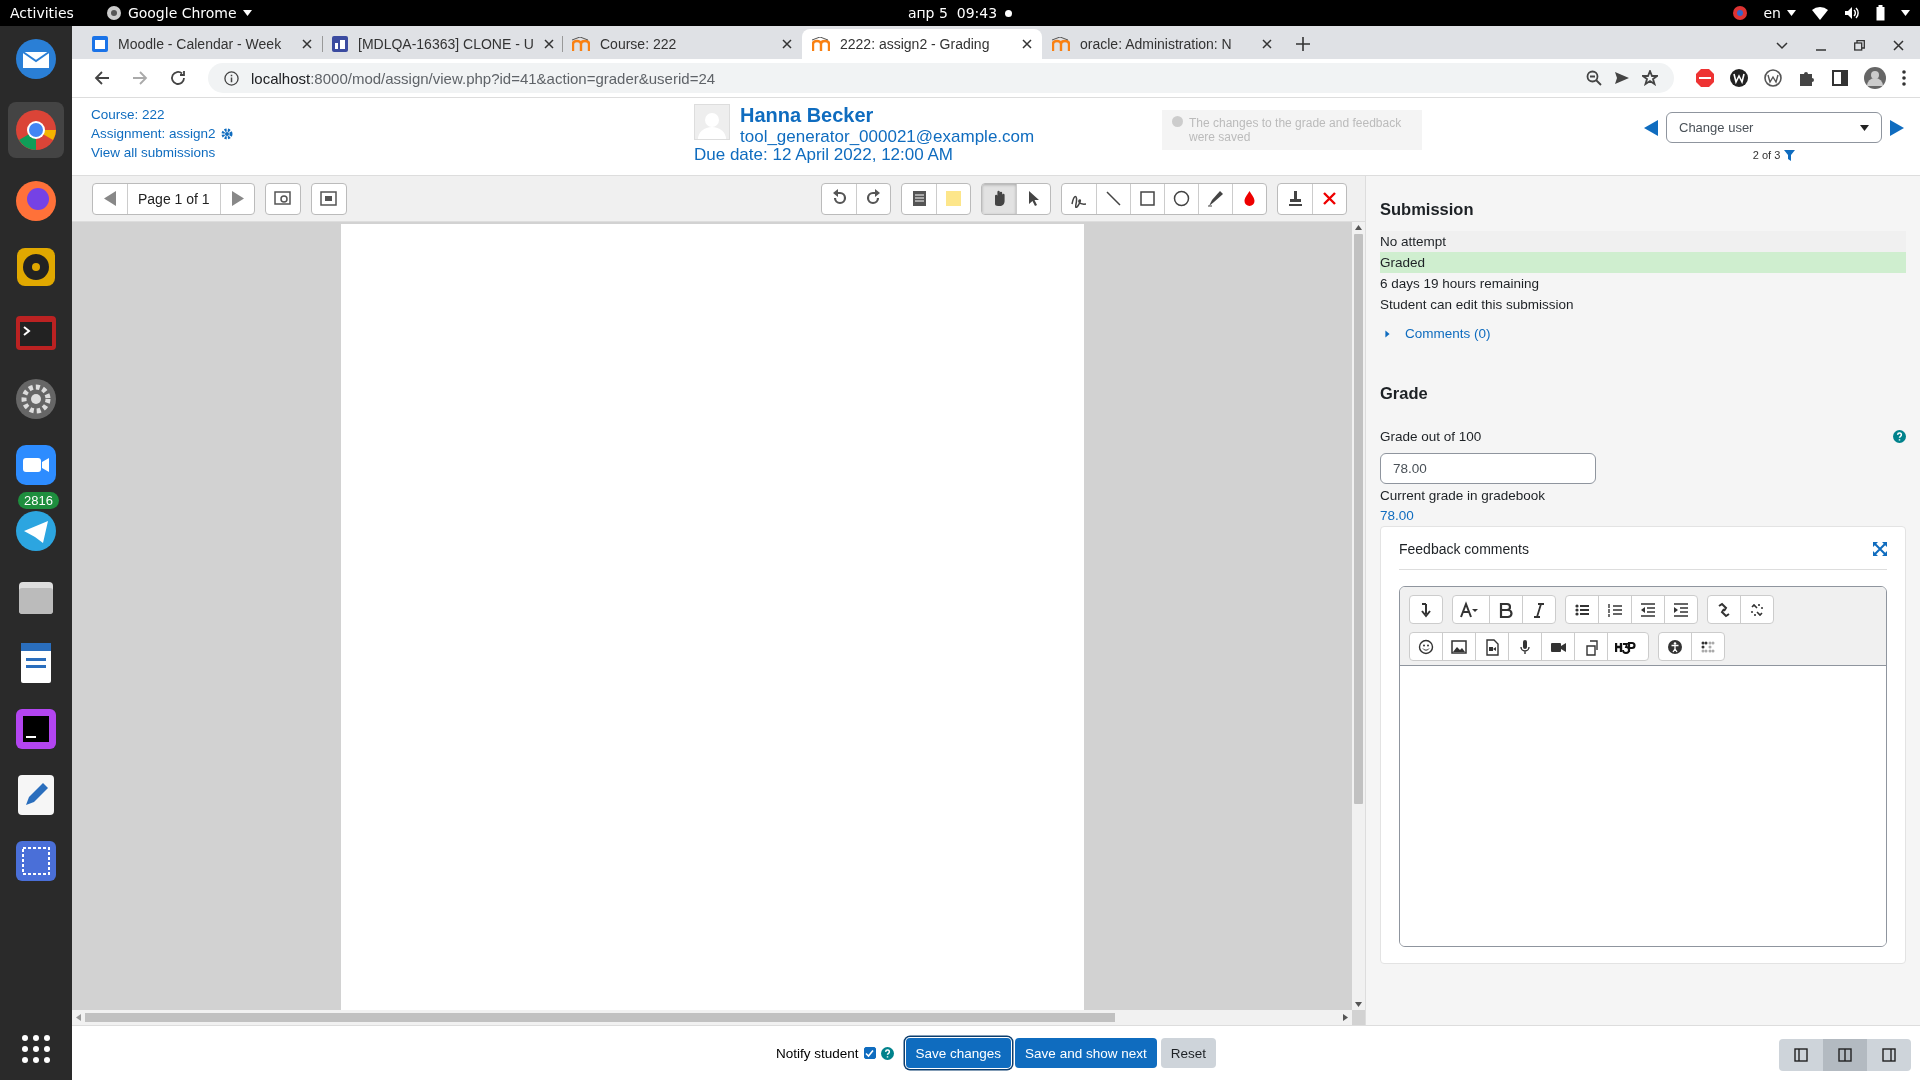  I want to click on browser-tab: Moodle - Calendar - Week, so click(202, 44).